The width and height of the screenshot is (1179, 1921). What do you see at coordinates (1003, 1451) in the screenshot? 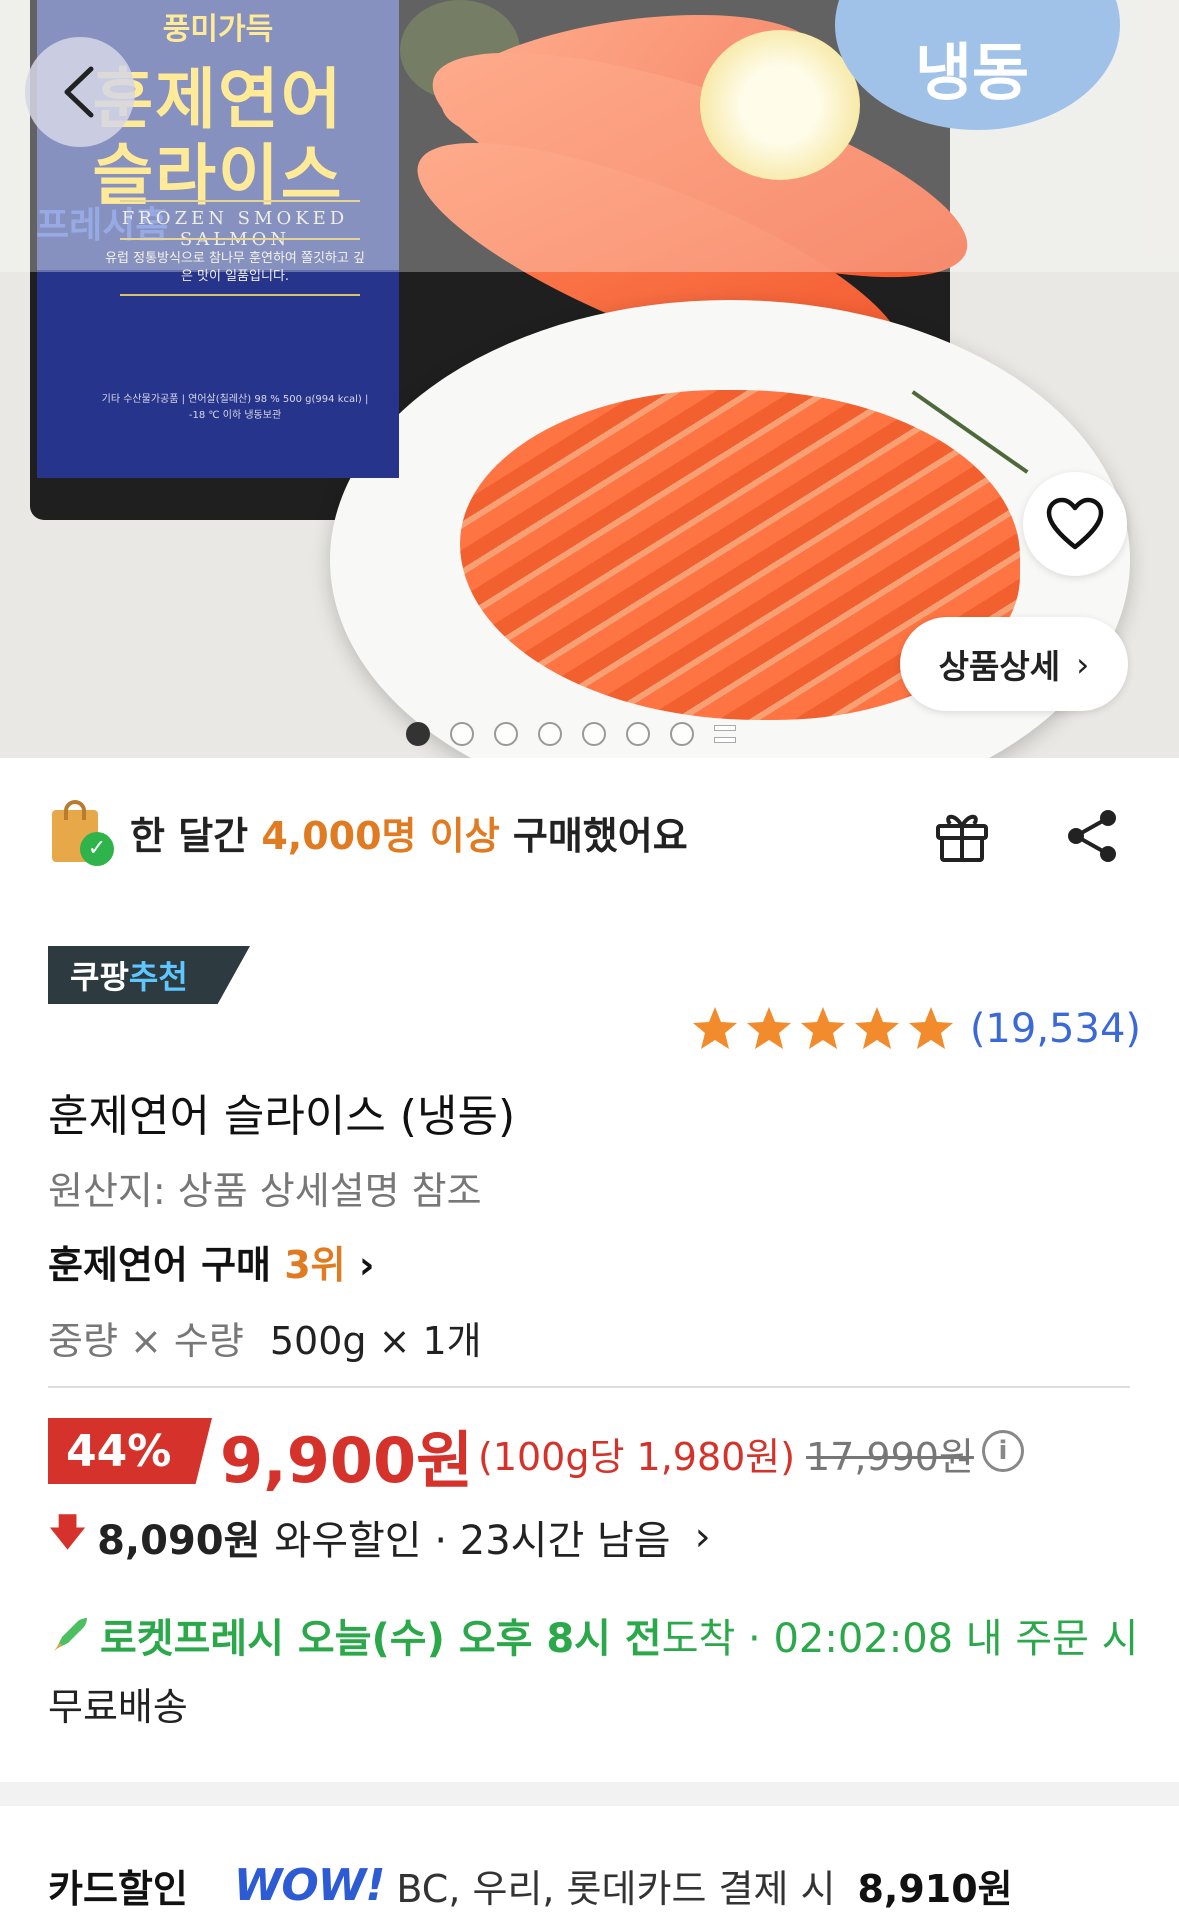
I see `info-icon: i` at bounding box center [1003, 1451].